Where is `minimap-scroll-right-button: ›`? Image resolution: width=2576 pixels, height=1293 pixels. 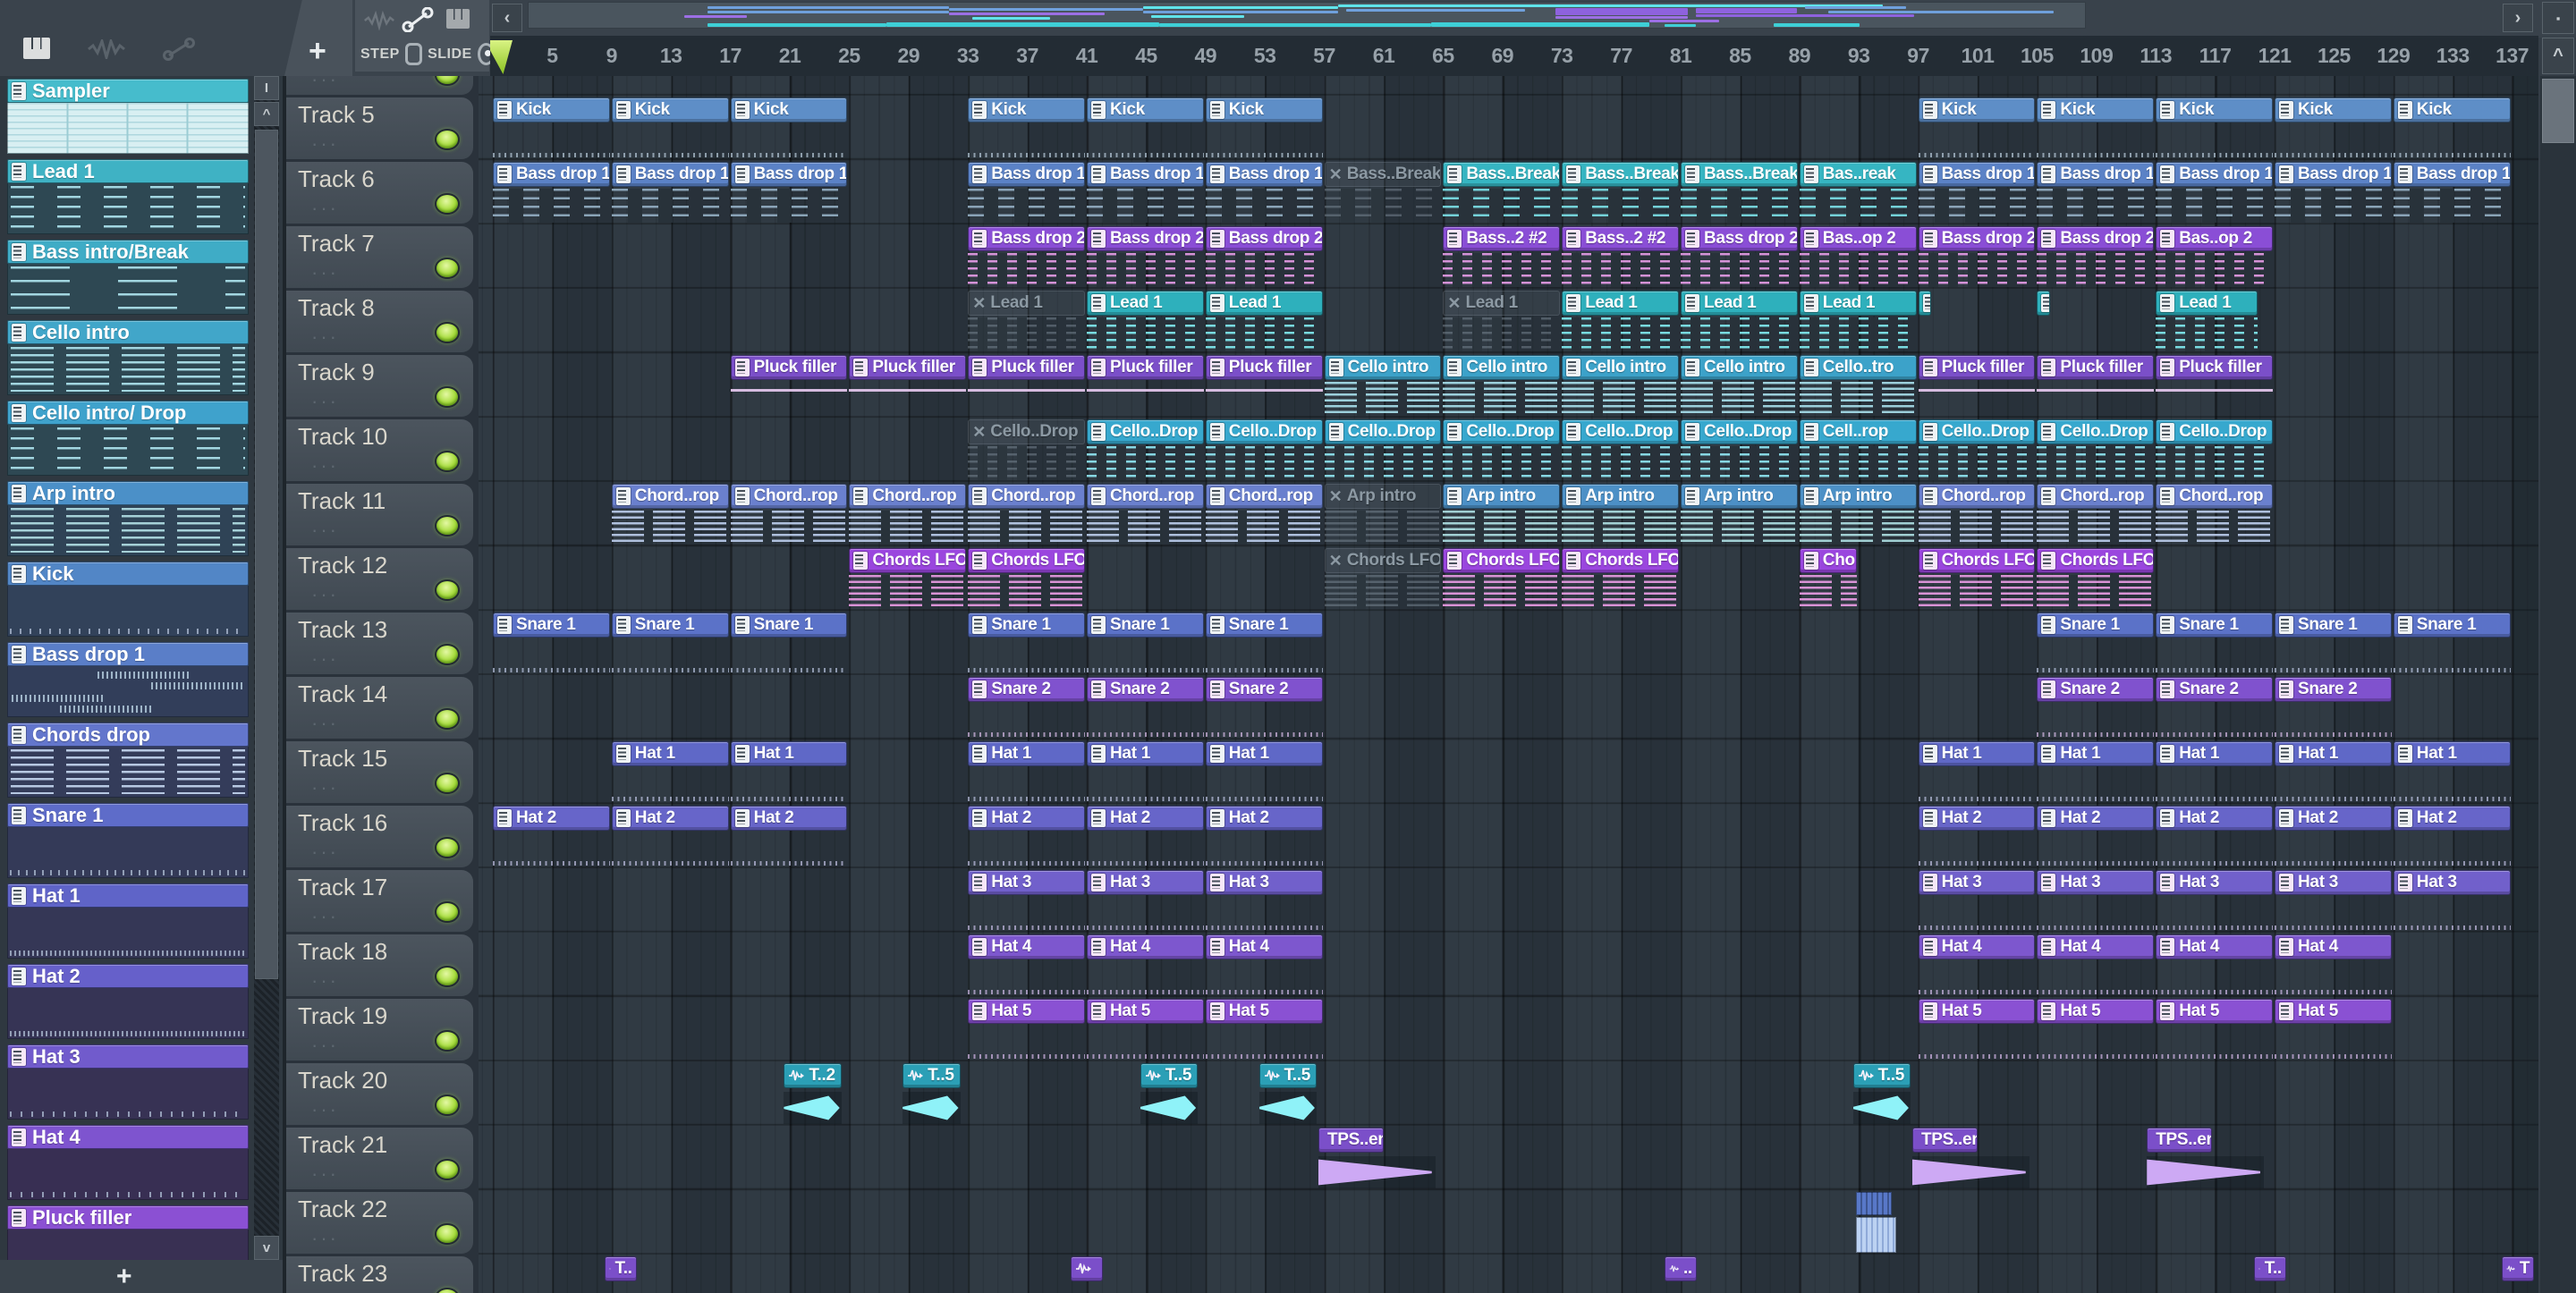 minimap-scroll-right-button: › is located at coordinates (2518, 18).